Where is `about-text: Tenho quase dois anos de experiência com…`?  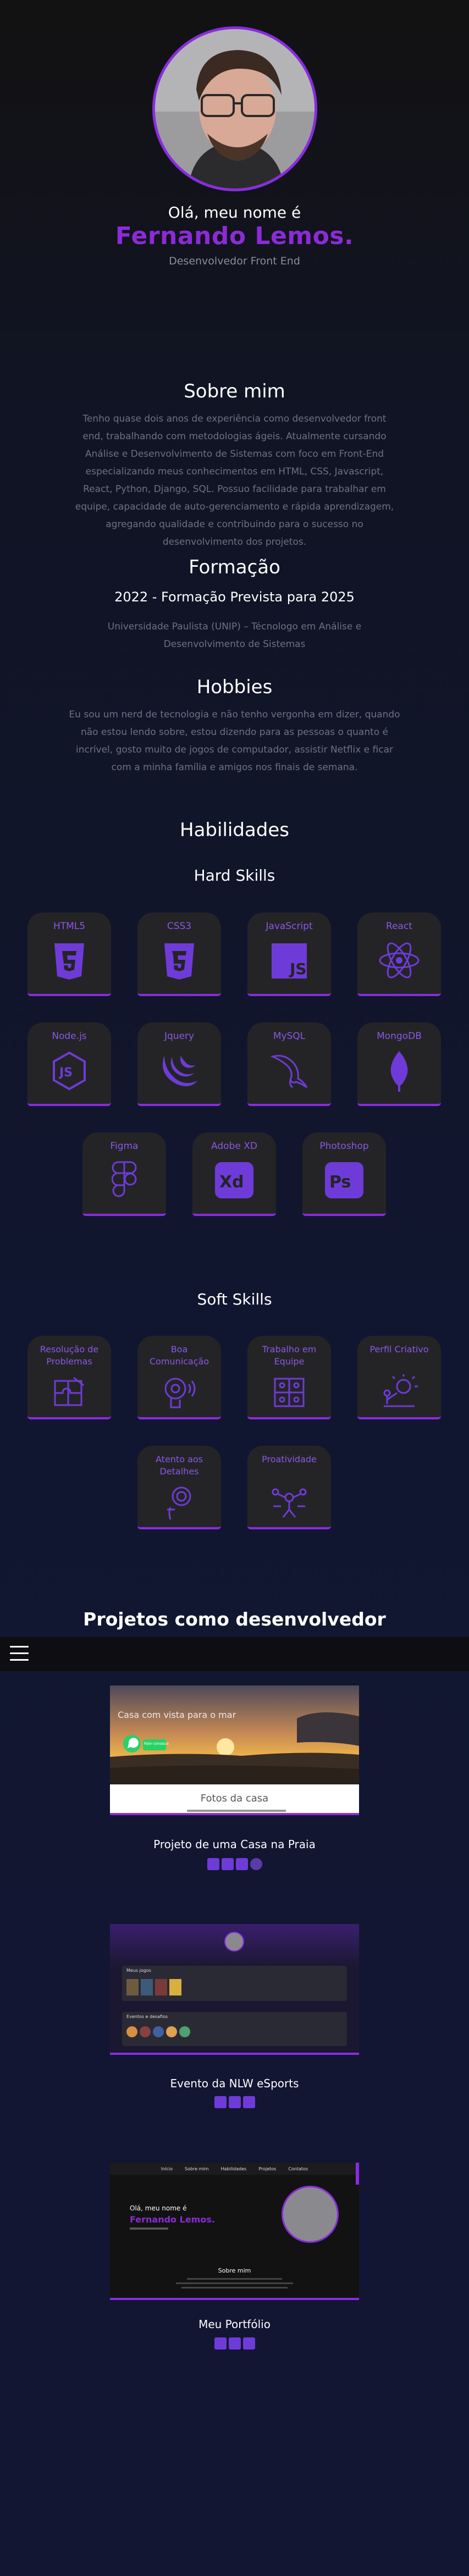 about-text: Tenho quase dois anos de experiência com… is located at coordinates (234, 480).